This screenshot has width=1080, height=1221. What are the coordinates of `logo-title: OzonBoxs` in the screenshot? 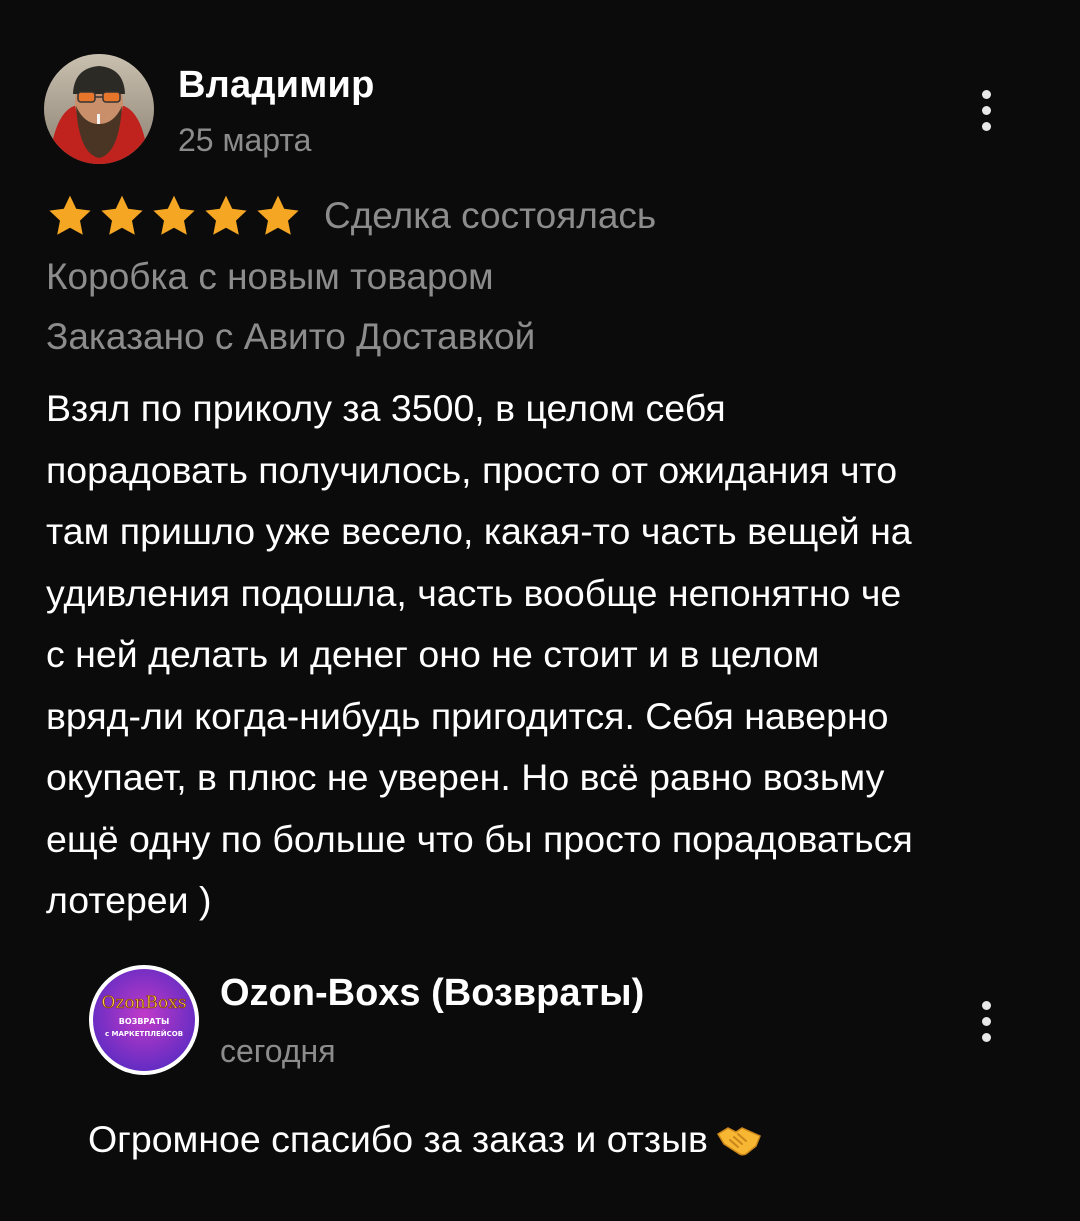 It's located at (143, 1003).